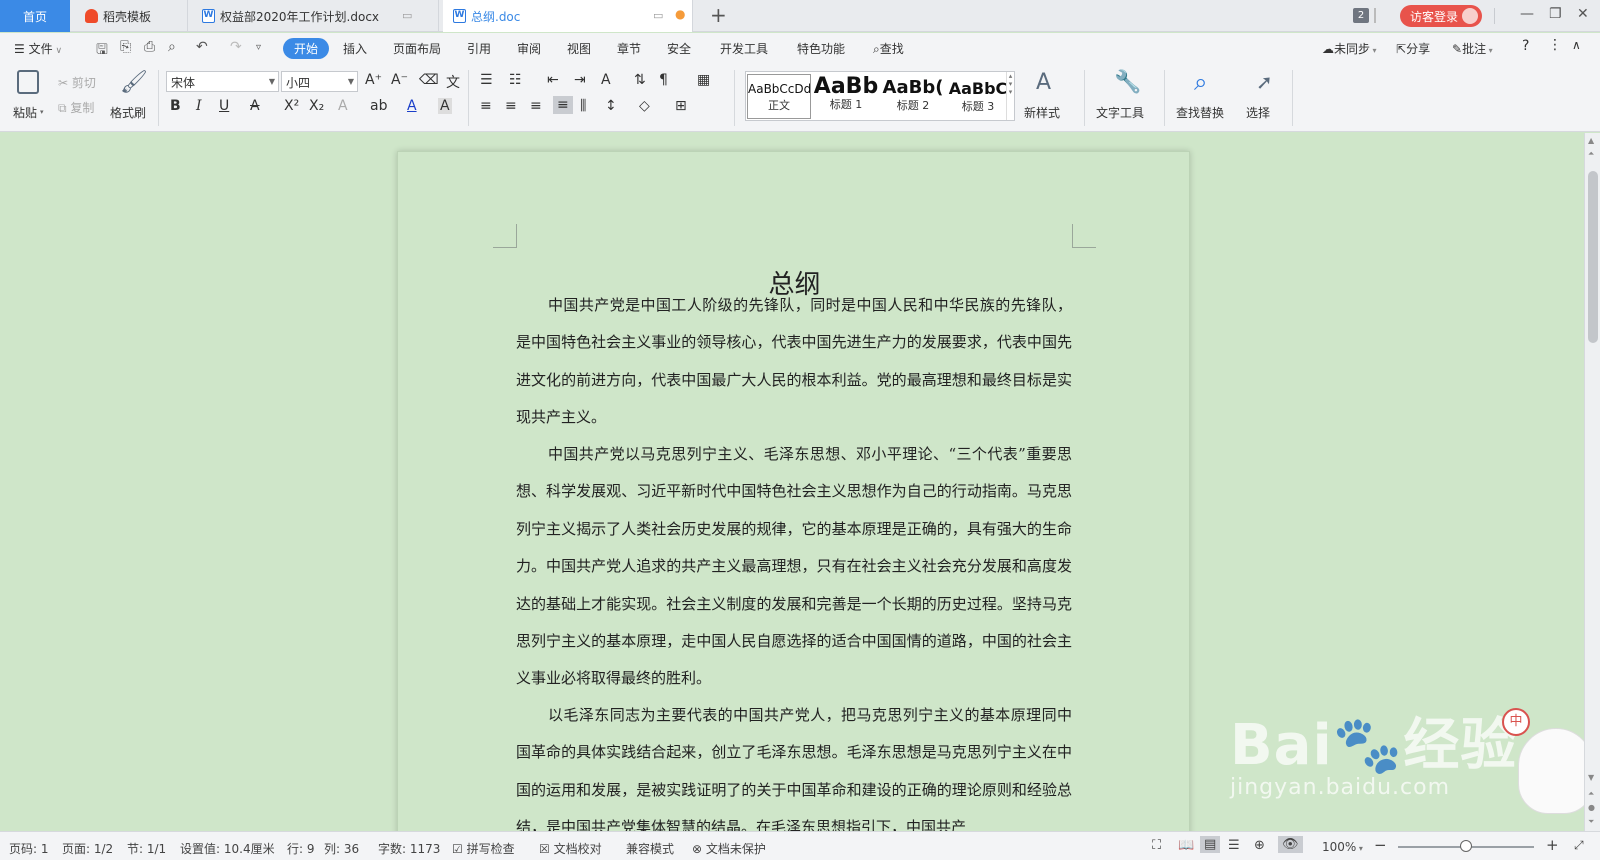 The image size is (1600, 860). Describe the element at coordinates (87, 848) in the screenshot. I see `status-pages: 页面: 1/2` at that location.